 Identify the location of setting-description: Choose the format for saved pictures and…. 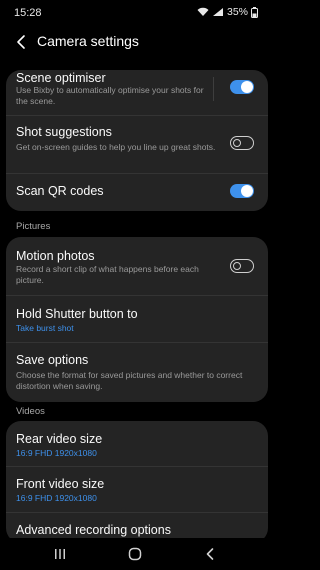
(129, 380).